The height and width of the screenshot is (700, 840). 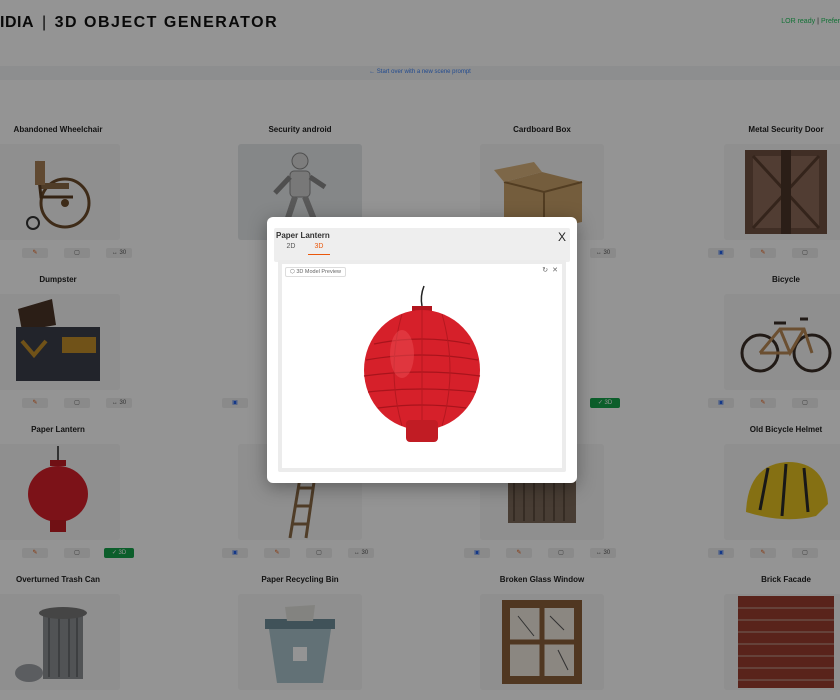 I want to click on close-button: X, so click(x=562, y=237).